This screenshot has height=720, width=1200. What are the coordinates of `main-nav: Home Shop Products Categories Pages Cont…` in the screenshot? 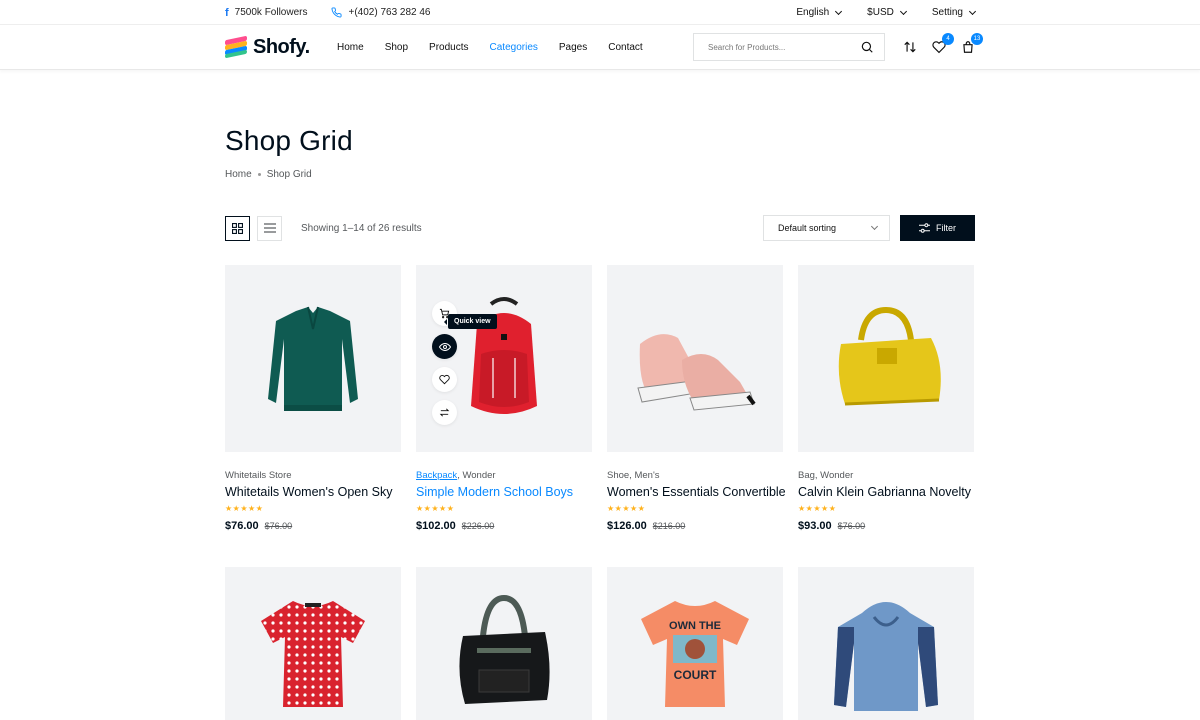 It's located at (490, 47).